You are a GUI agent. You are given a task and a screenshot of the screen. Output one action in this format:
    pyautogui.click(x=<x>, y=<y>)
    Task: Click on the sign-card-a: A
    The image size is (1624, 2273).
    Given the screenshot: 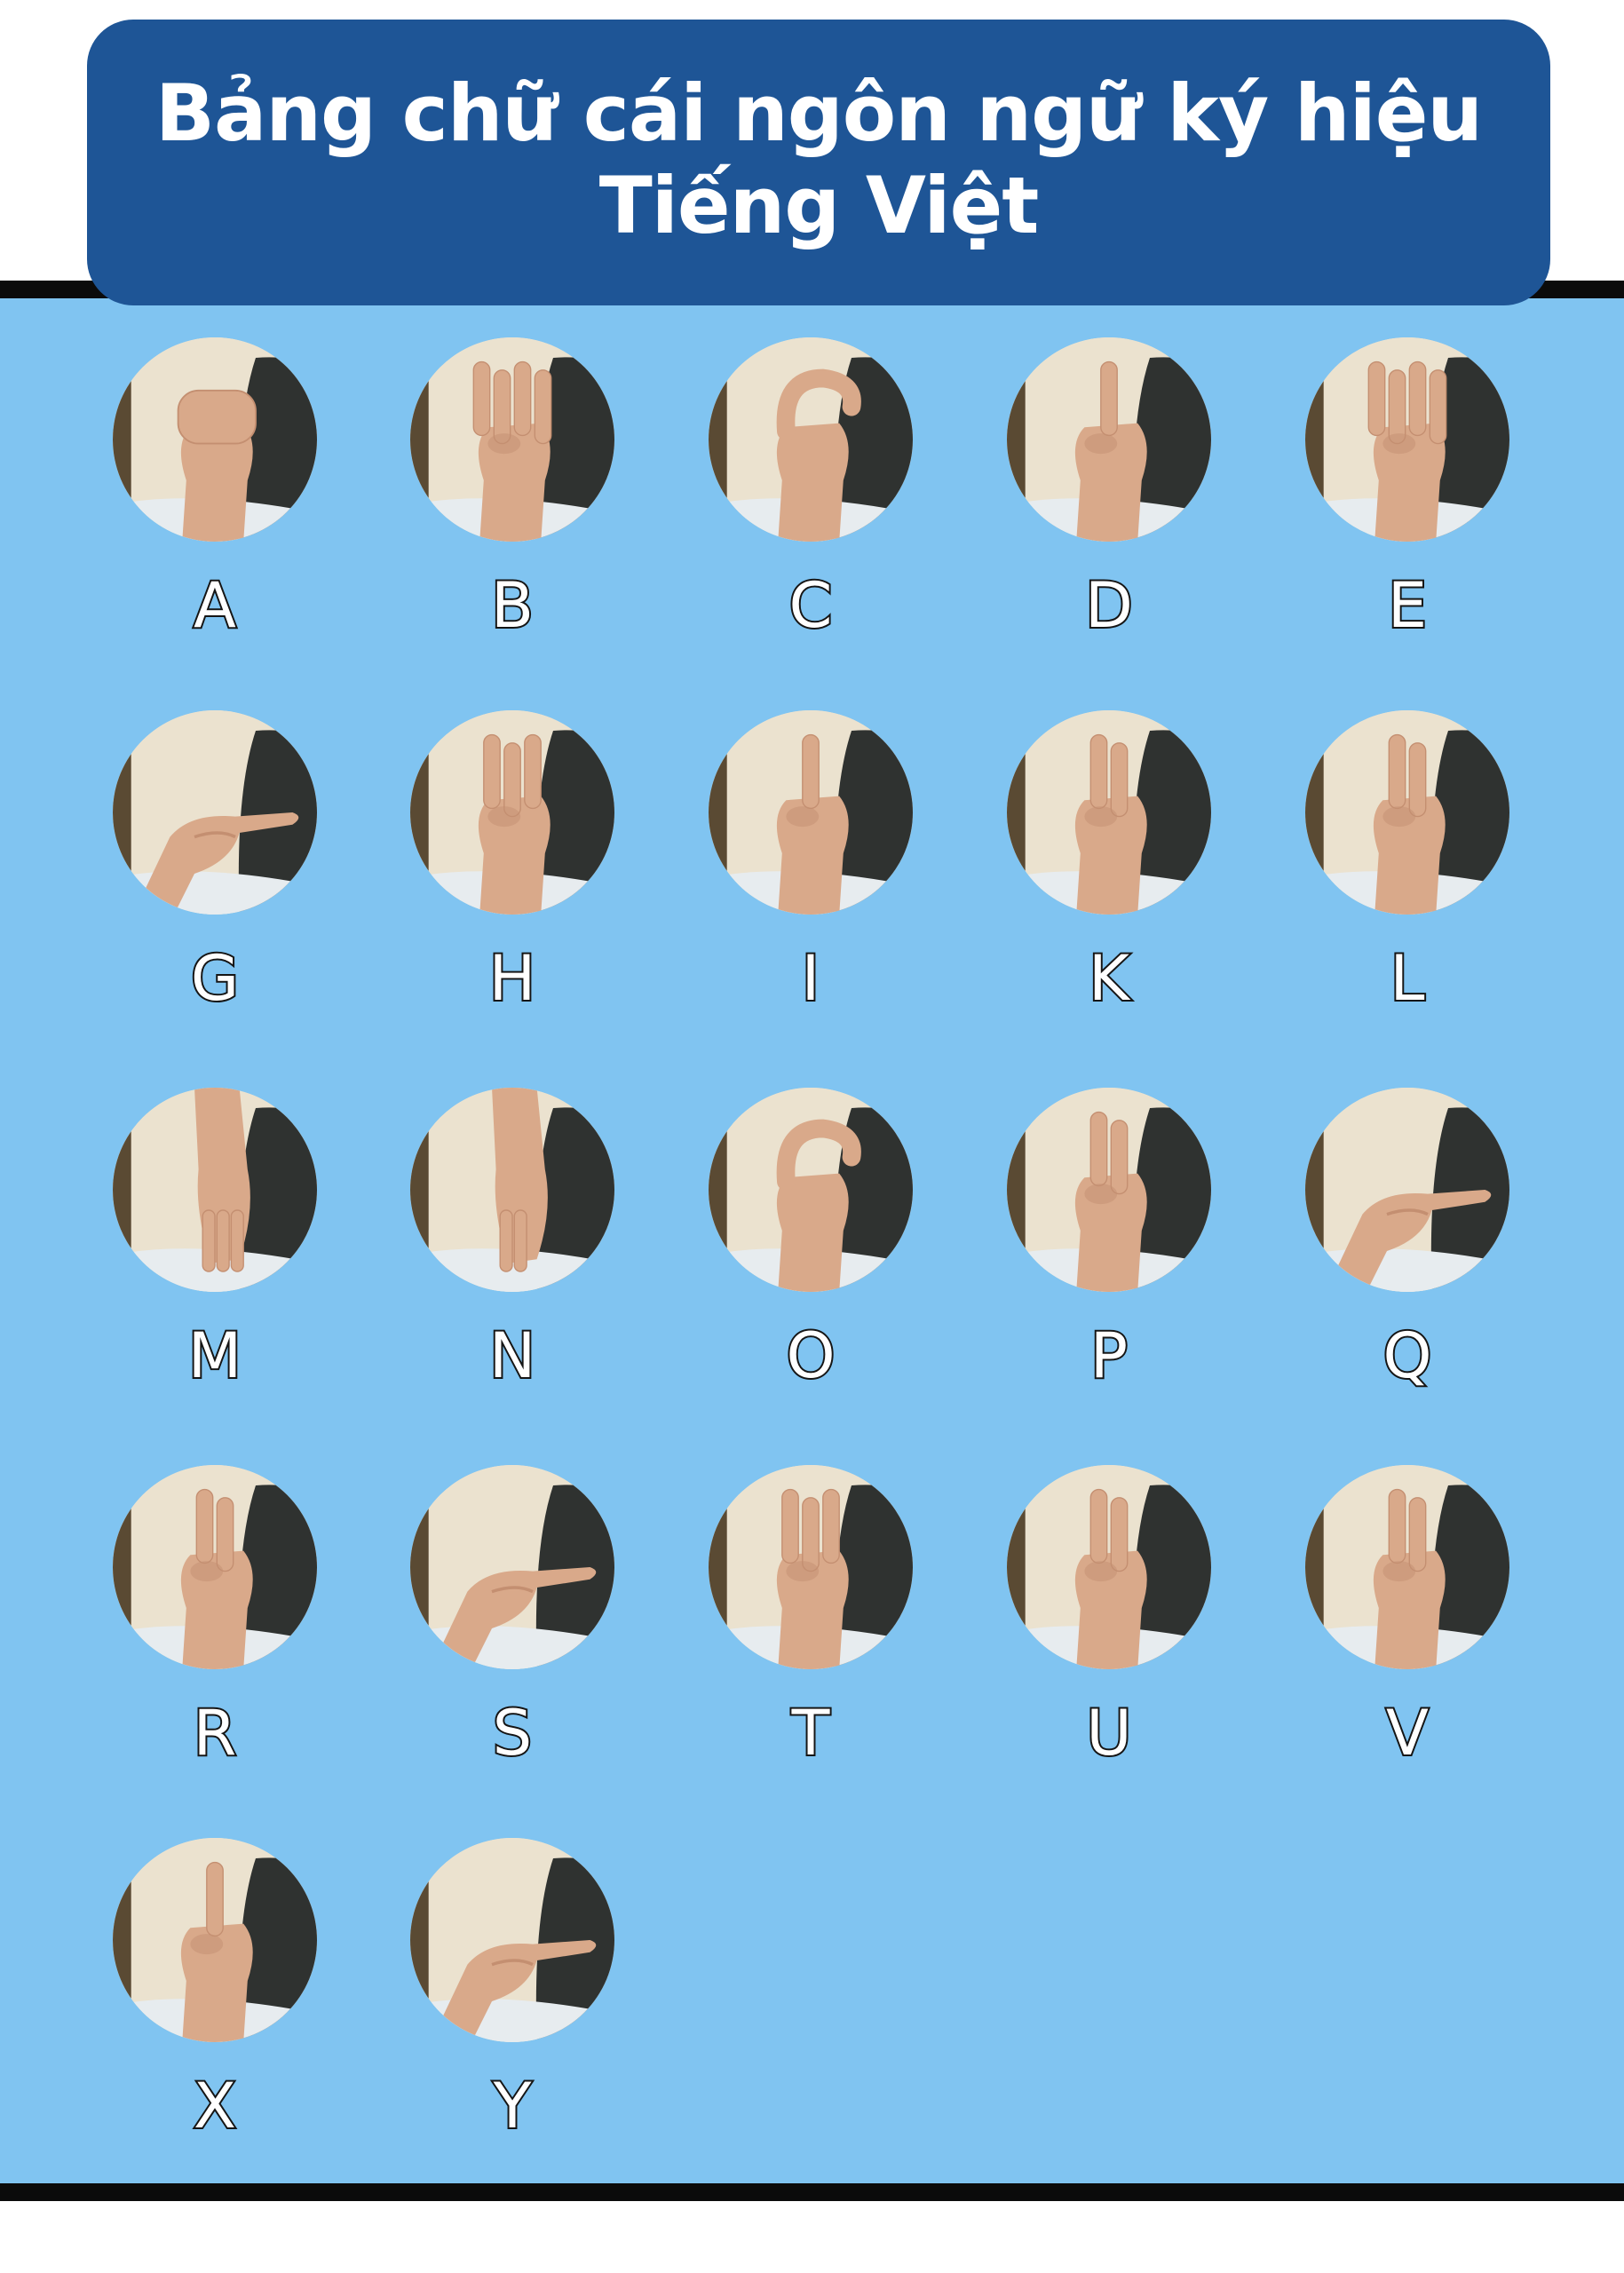 What is the action you would take?
    pyautogui.click(x=215, y=490)
    